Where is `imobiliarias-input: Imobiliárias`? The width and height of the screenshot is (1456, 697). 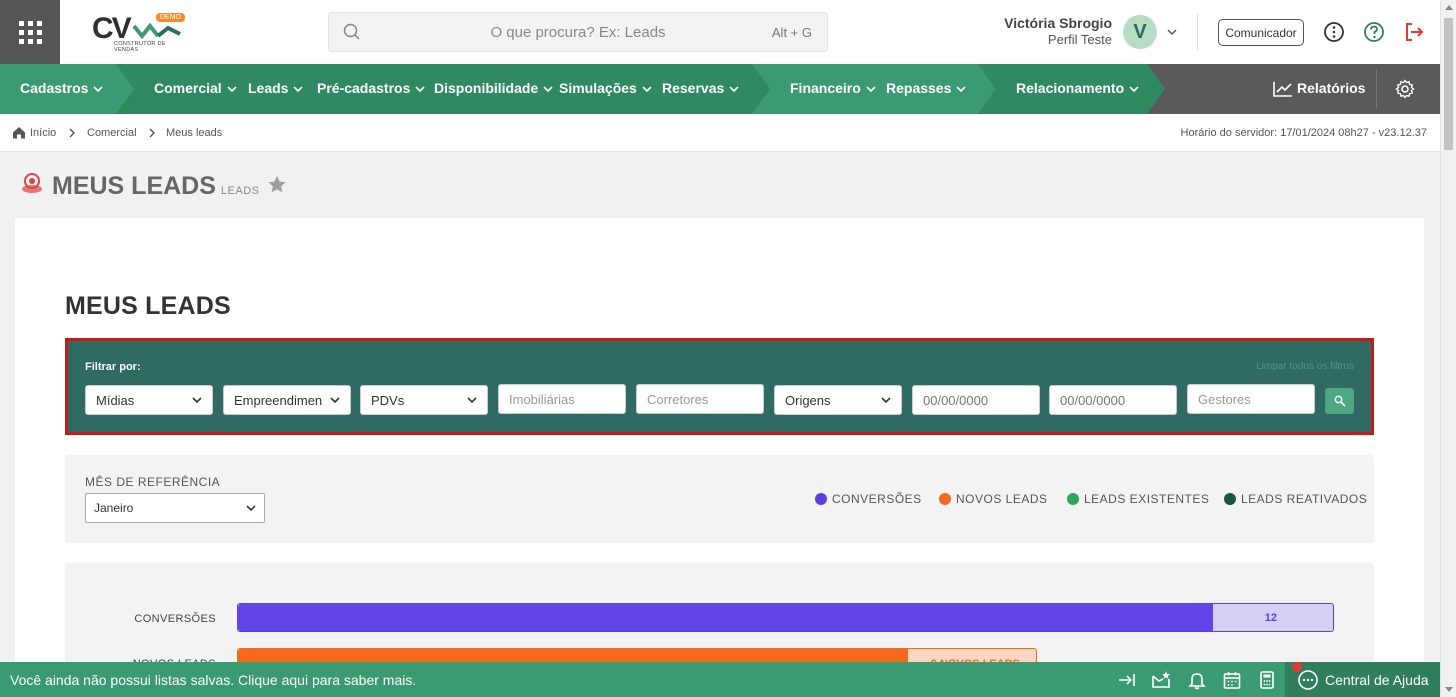
imobiliarias-input: Imobiliárias is located at coordinates (562, 399).